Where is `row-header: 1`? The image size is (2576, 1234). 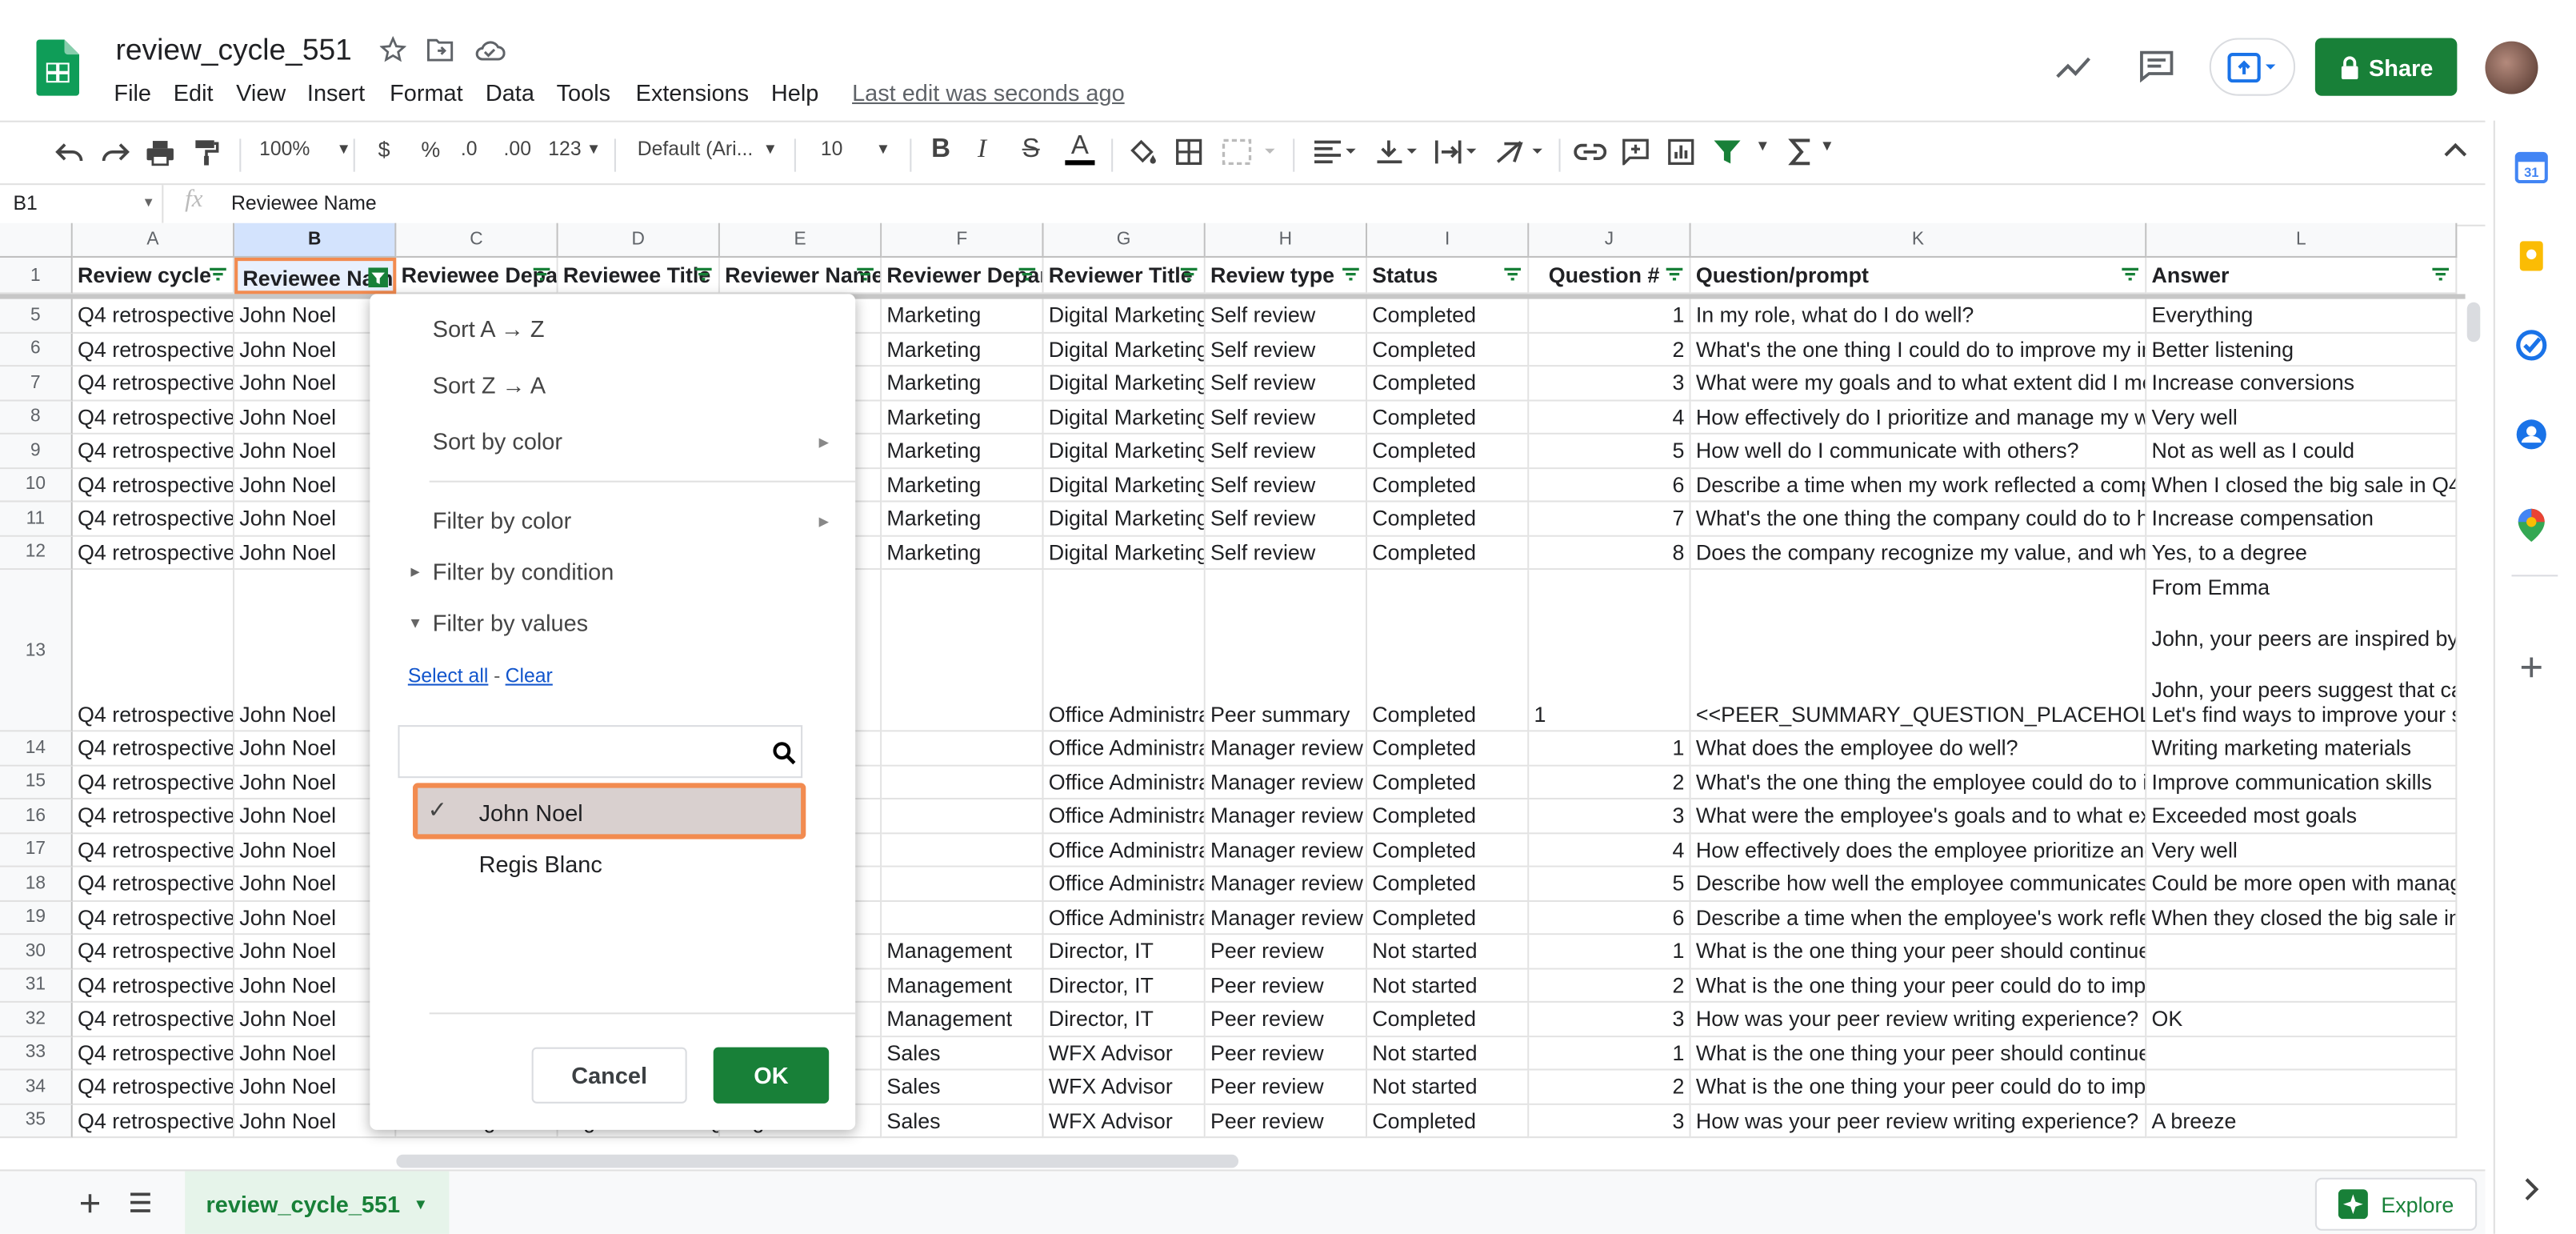
row-header: 1 is located at coordinates (36, 275).